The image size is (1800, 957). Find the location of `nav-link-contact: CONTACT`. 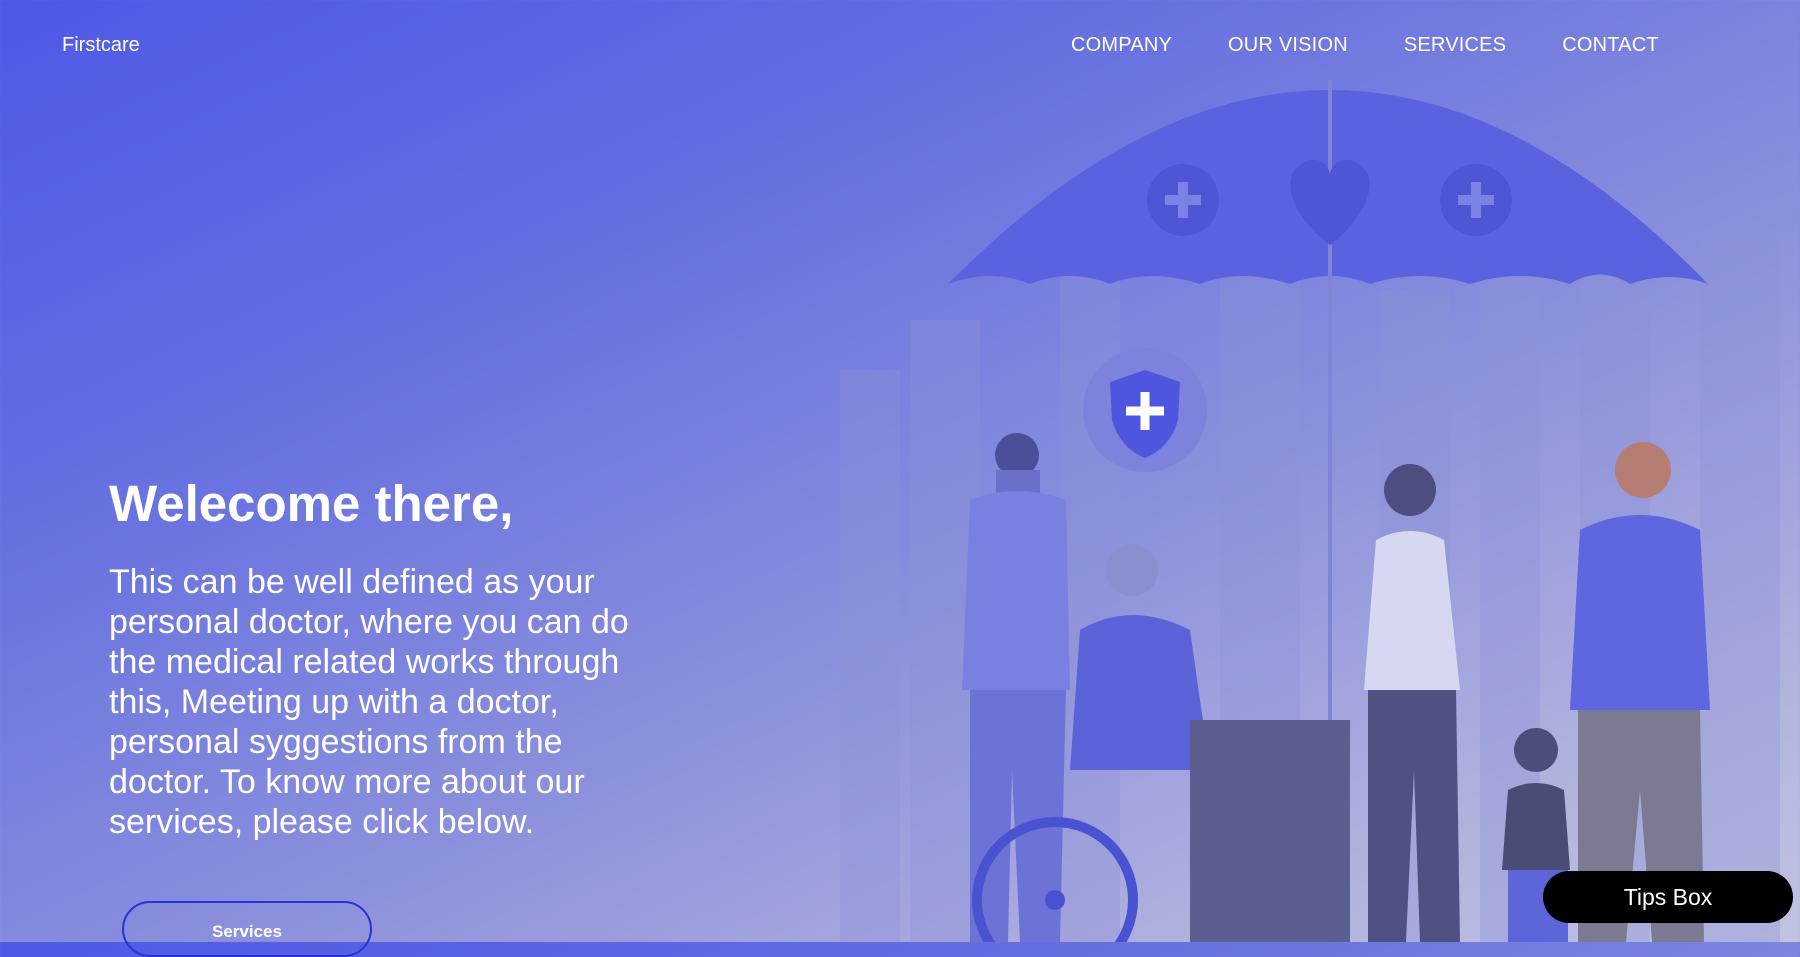

nav-link-contact: CONTACT is located at coordinates (1610, 45).